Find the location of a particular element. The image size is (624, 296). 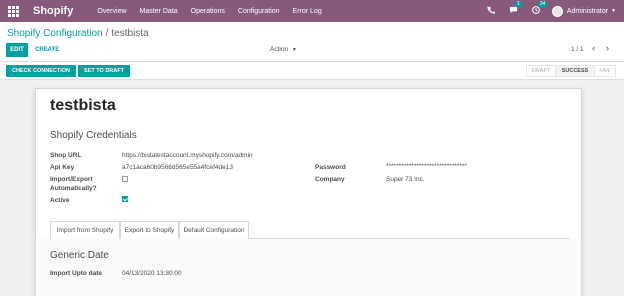

messages-count-badge: 1 is located at coordinates (518, 4).